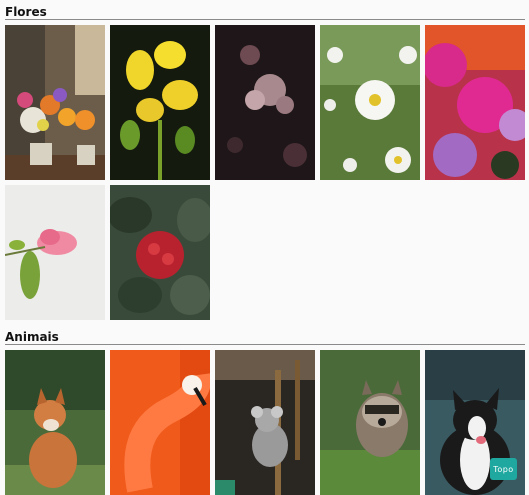 Image resolution: width=529 pixels, height=495 pixels. Describe the element at coordinates (370, 422) in the screenshot. I see `raccoon-photo` at that location.